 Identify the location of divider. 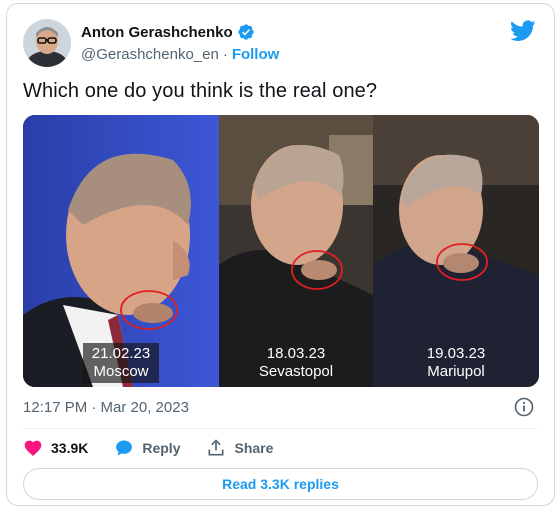
(280, 428).